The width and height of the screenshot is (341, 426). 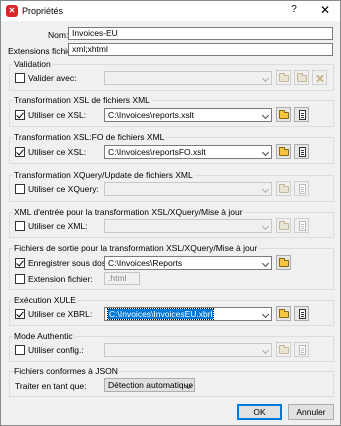 I want to click on validation-title: Validation, so click(x=32, y=64).